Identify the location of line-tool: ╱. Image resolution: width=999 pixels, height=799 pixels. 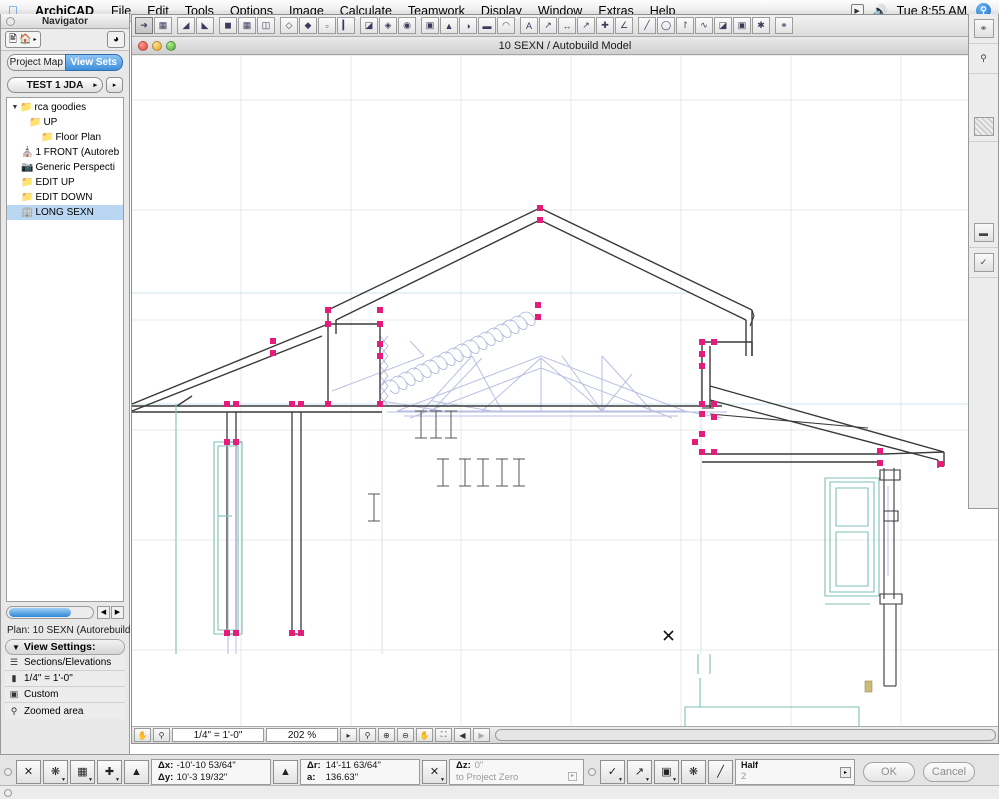
(647, 25).